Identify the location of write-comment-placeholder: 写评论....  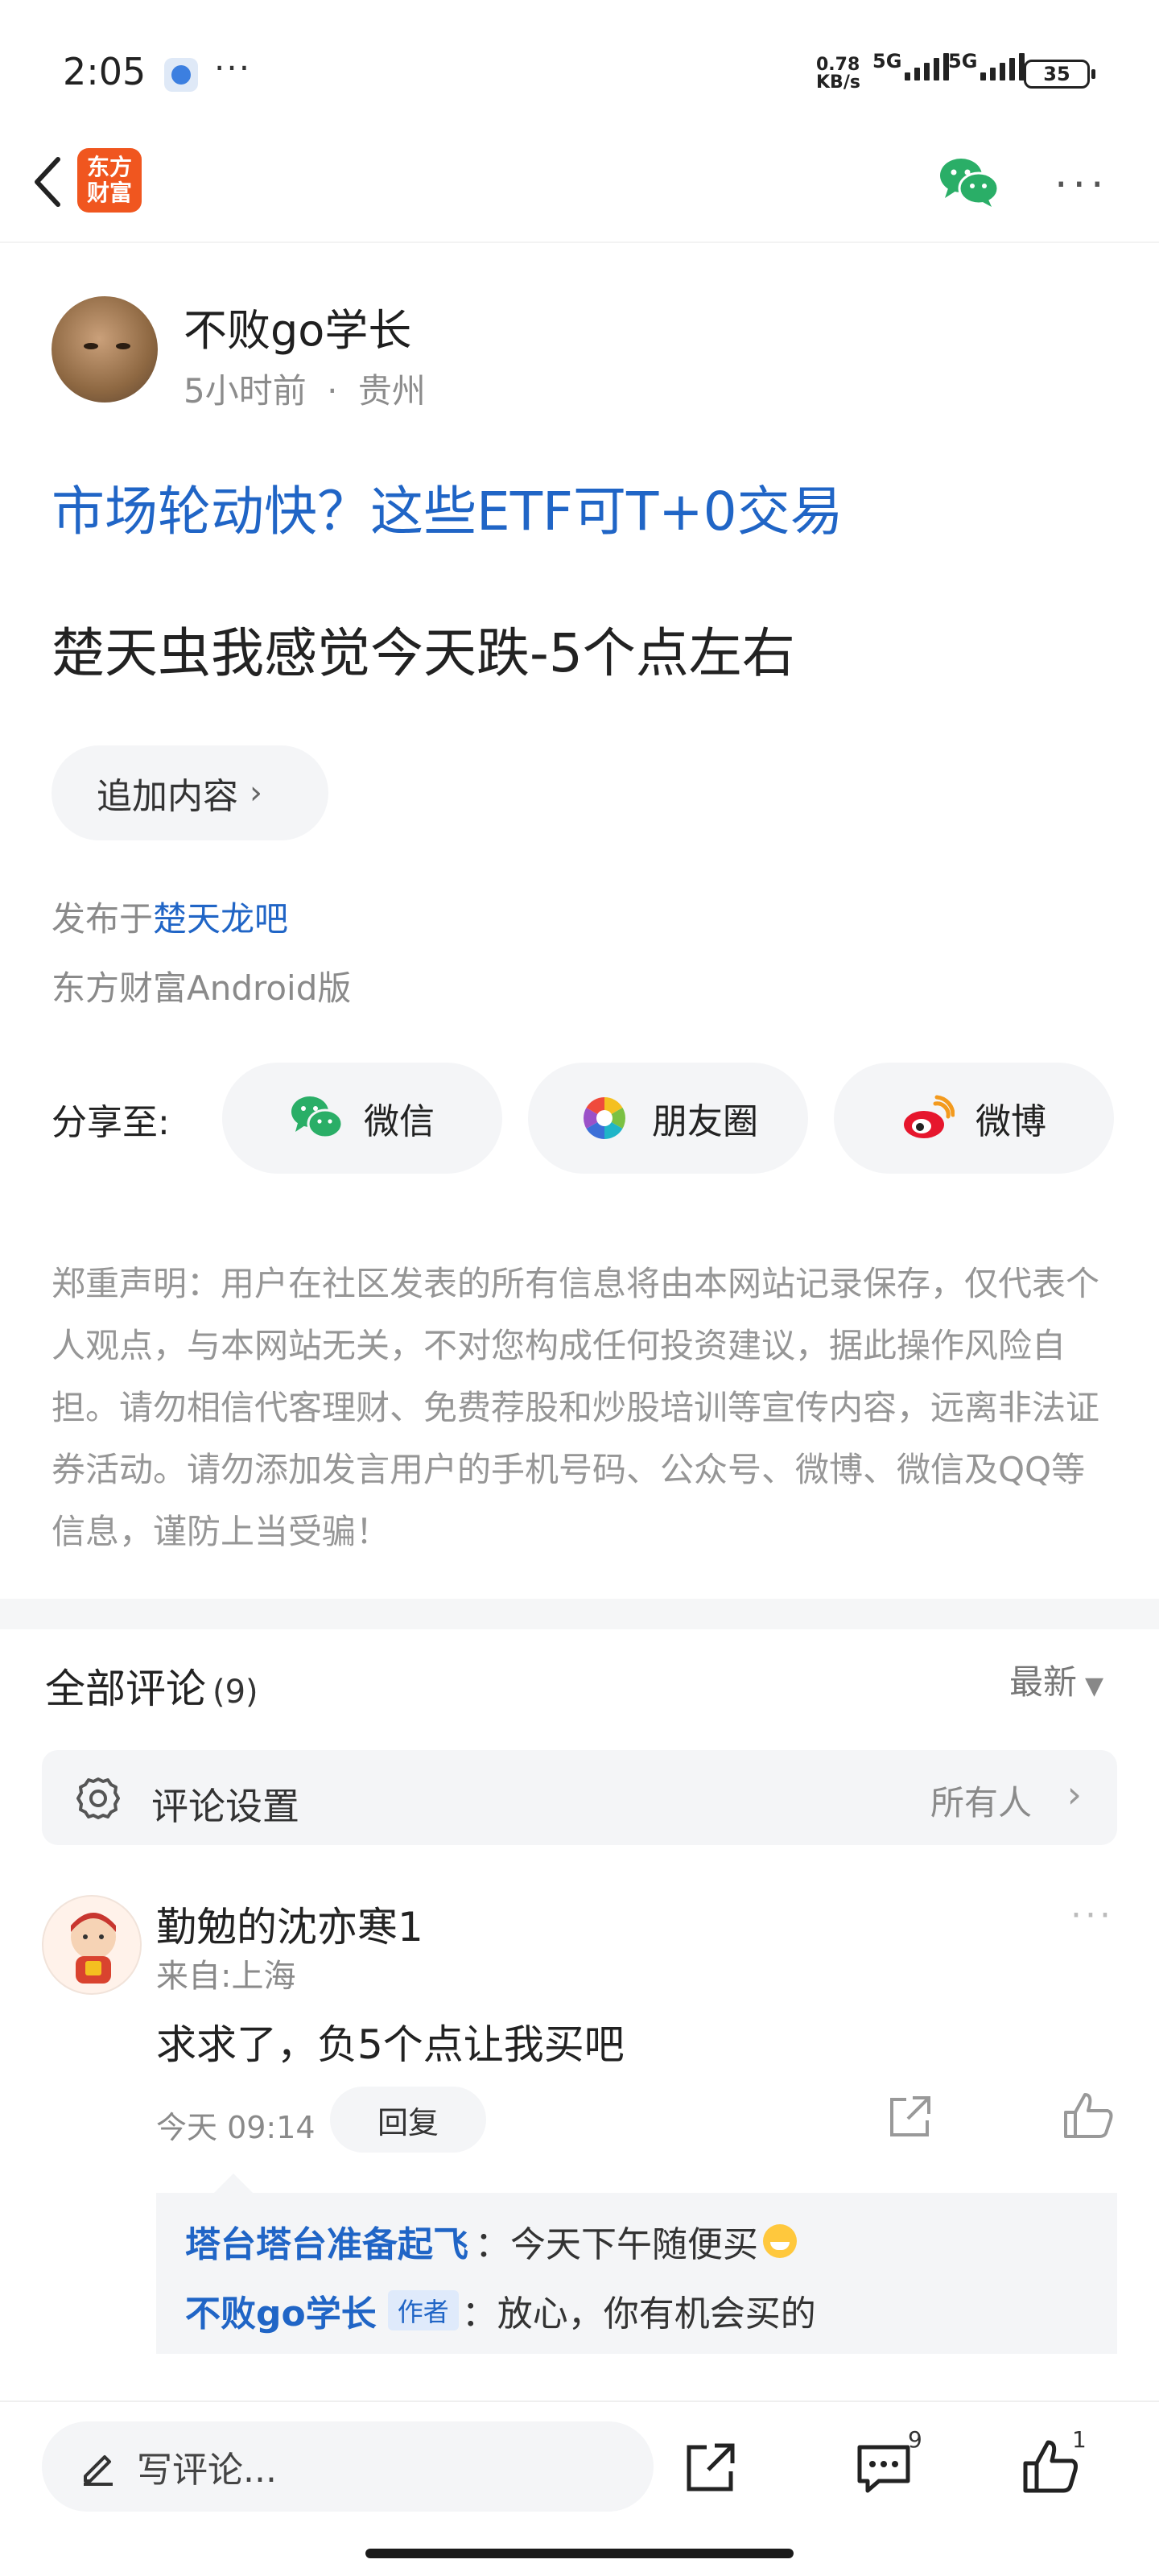
(207, 2470).